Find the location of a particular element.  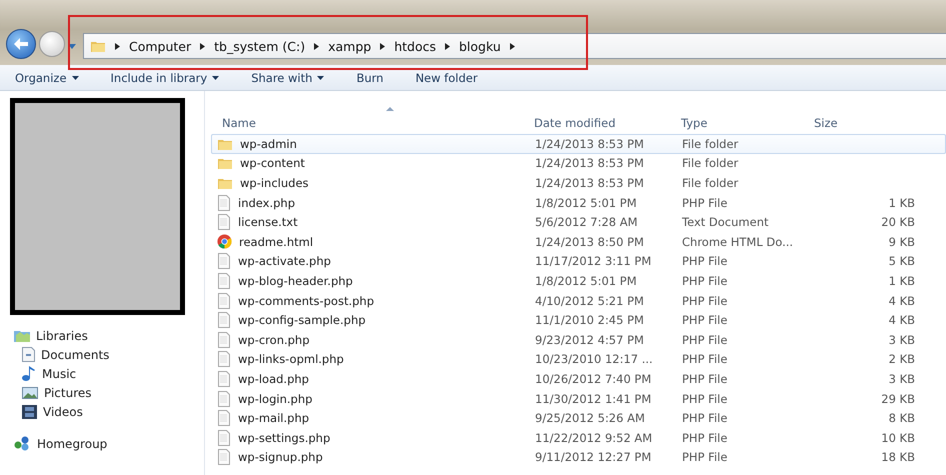

file-row: wp-admin 1/24/2013 8:53 PM File folder is located at coordinates (578, 144).